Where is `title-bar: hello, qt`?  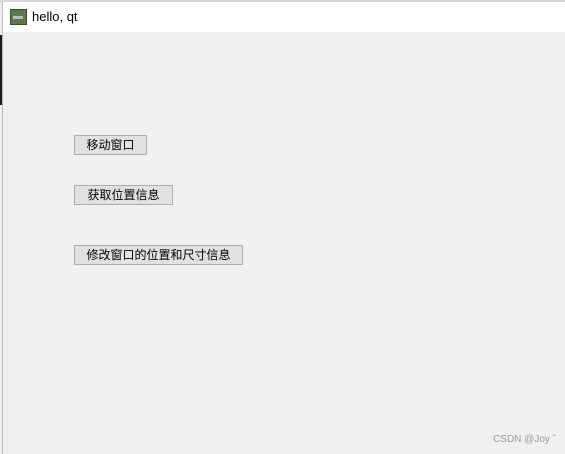 title-bar: hello, qt is located at coordinates (284, 17).